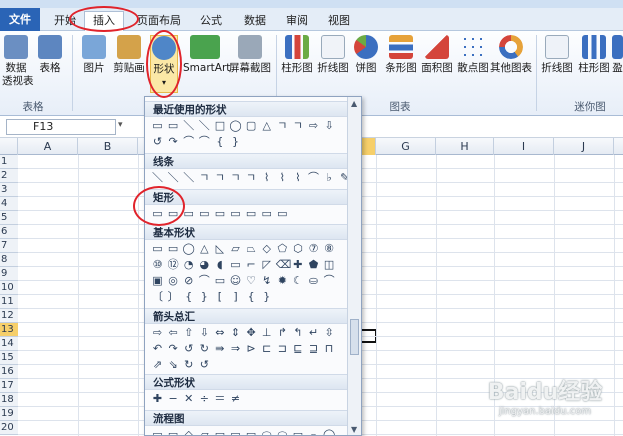  Describe the element at coordinates (557, 55) in the screenshot. I see `sparkline-line-button: 折线图` at that location.